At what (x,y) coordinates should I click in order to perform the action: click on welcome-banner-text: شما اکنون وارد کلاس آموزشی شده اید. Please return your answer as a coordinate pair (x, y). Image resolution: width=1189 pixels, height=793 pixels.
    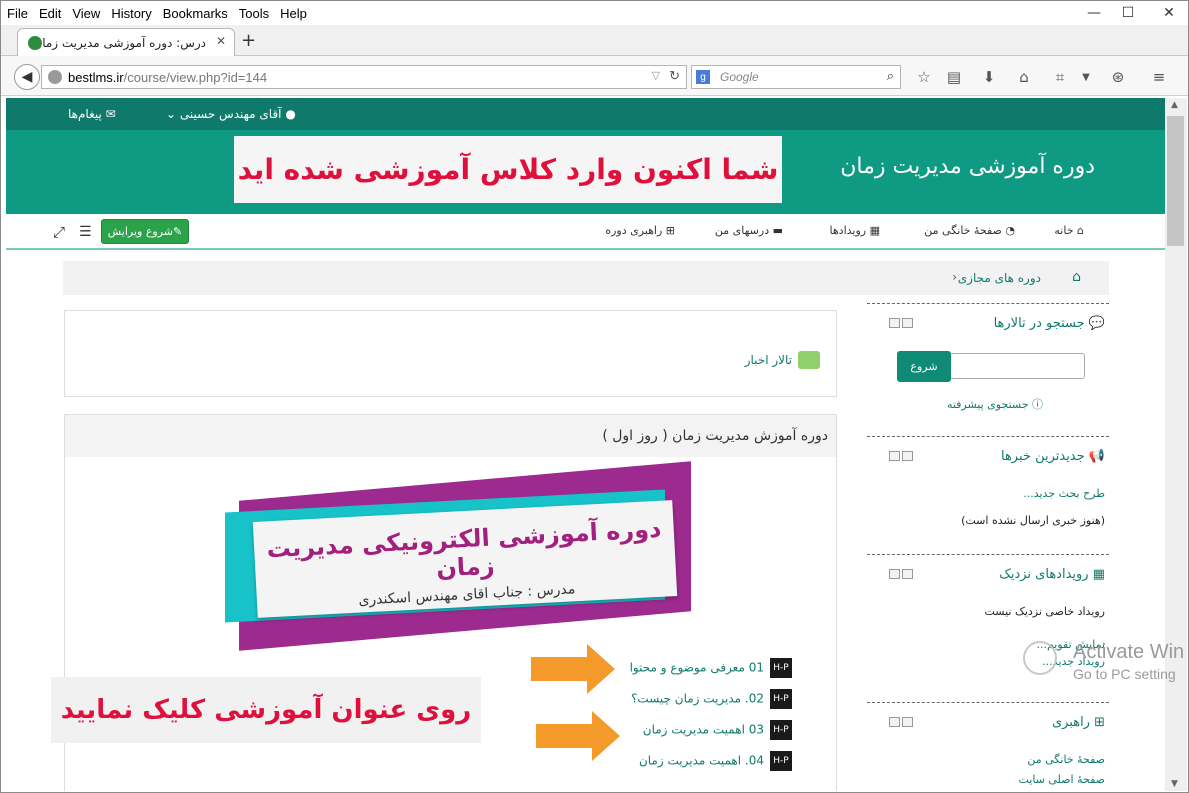
    Looking at the image, I should click on (508, 169).